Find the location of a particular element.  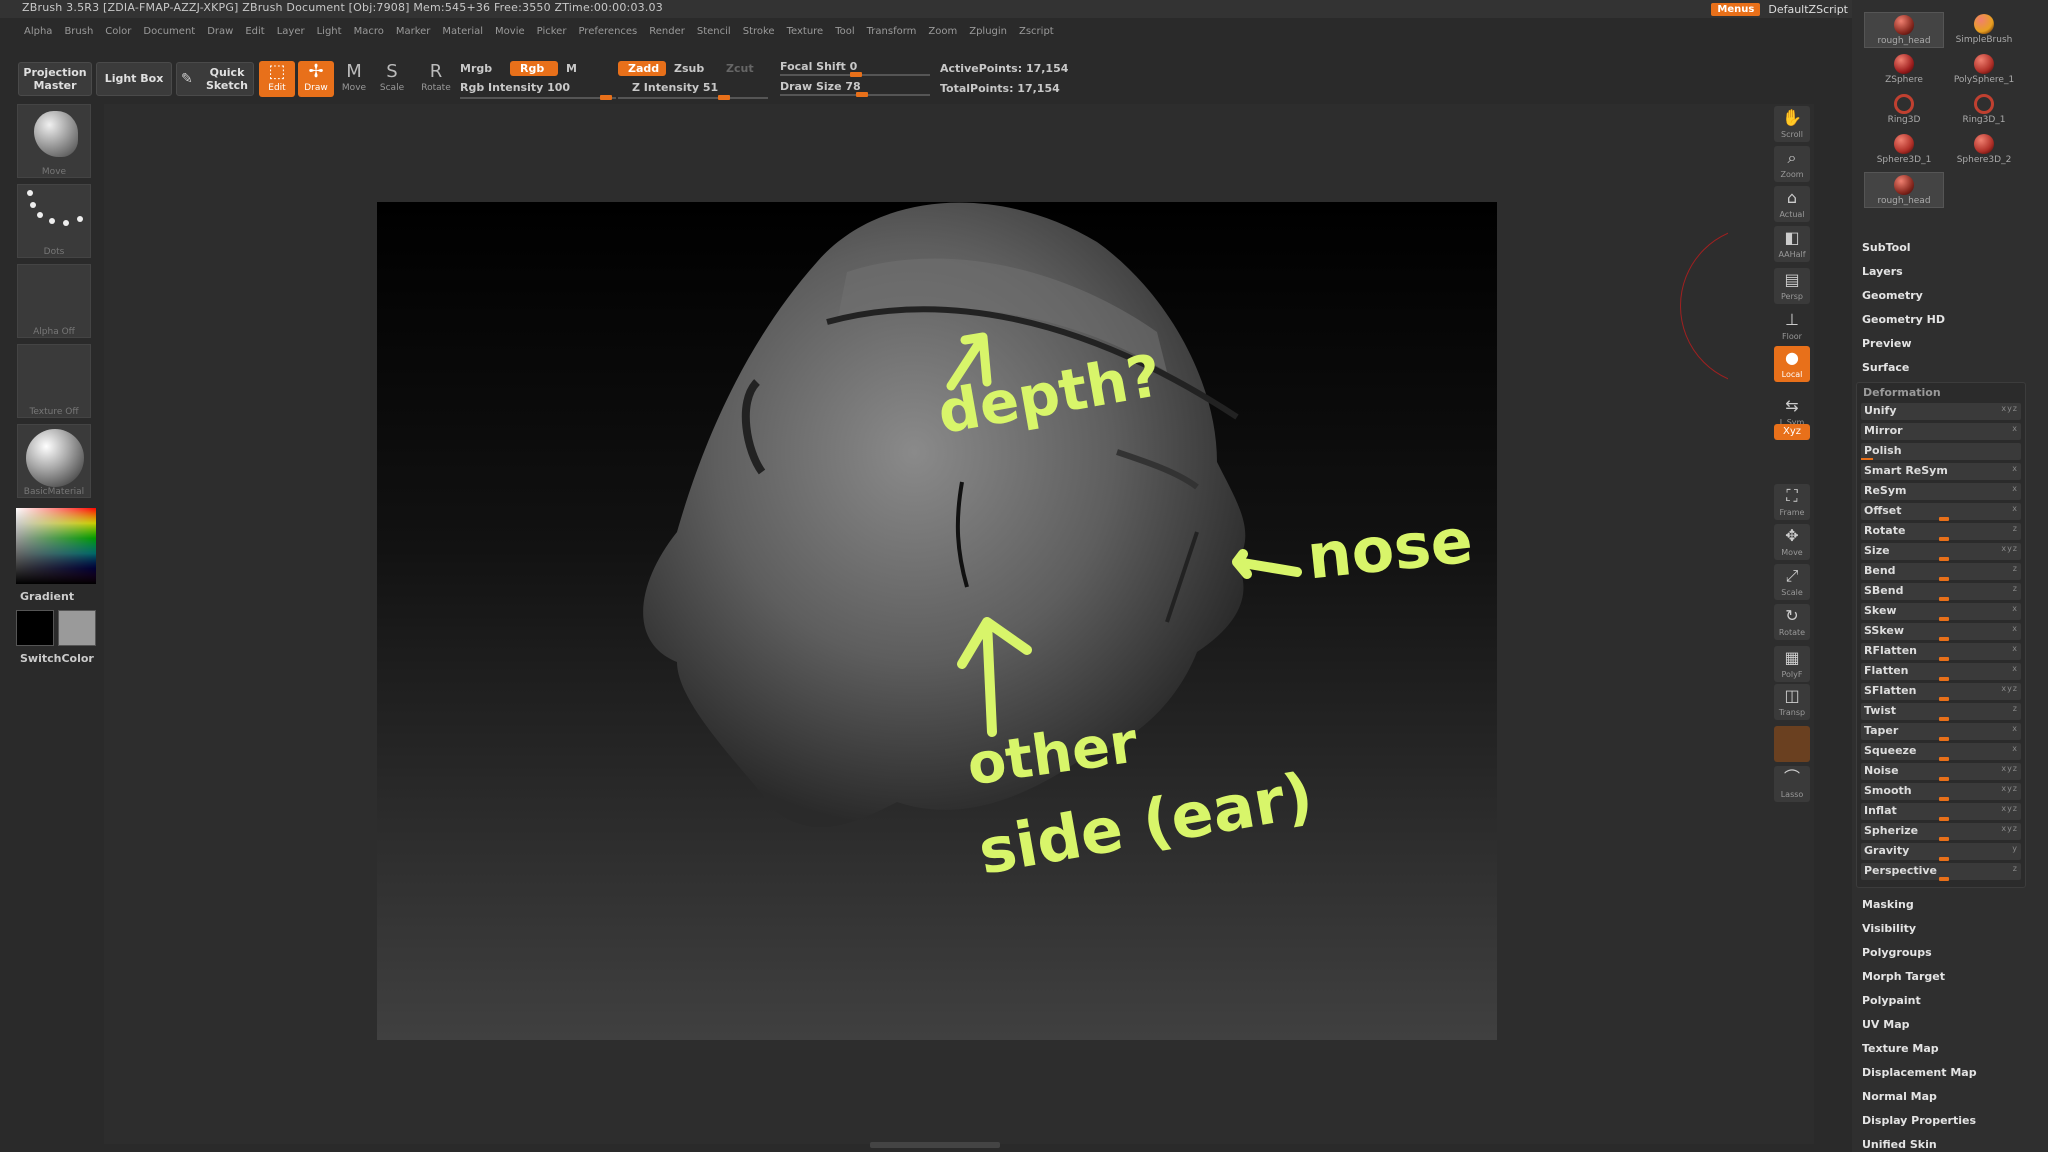

draw-size-slider is located at coordinates (855, 94).